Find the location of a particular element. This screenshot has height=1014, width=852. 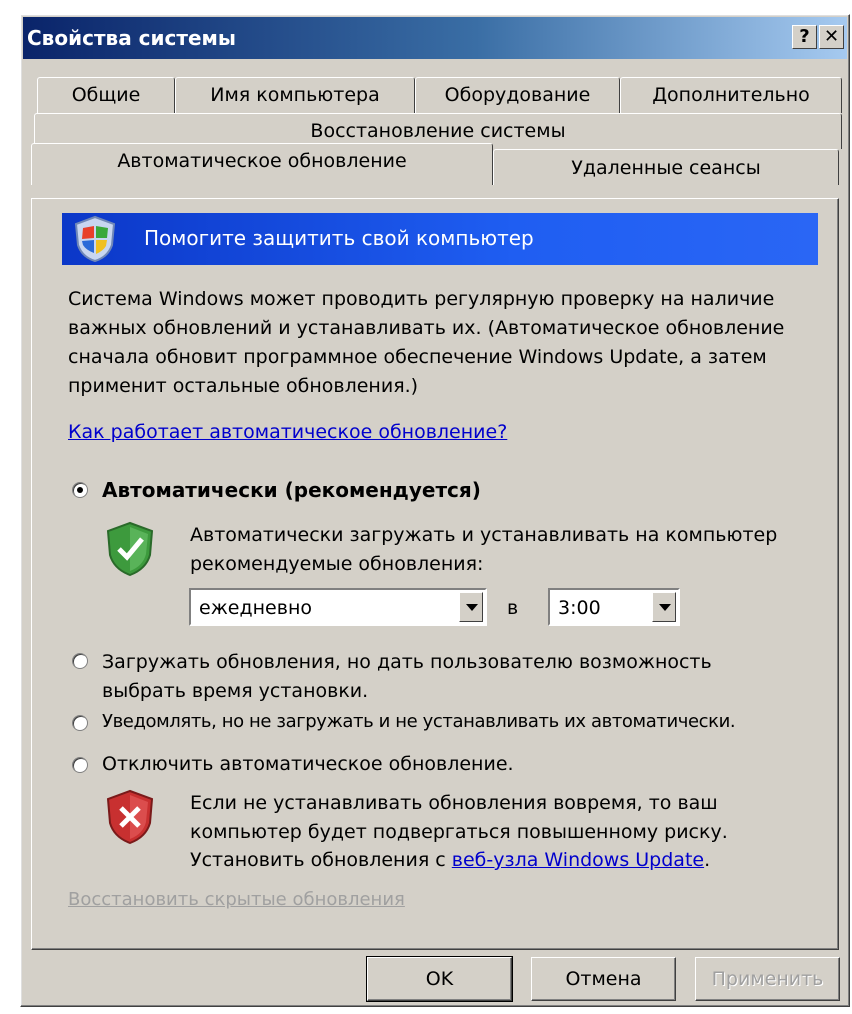

auto-label: Автоматически (рекомендуется) is located at coordinates (291, 490).